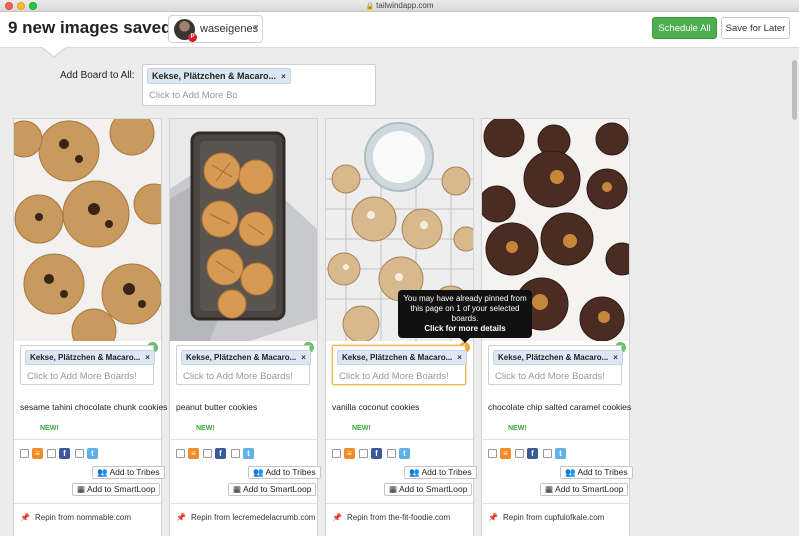 This screenshot has height=536, width=799. I want to click on account-selector: P waseigenes ▼, so click(215, 29).